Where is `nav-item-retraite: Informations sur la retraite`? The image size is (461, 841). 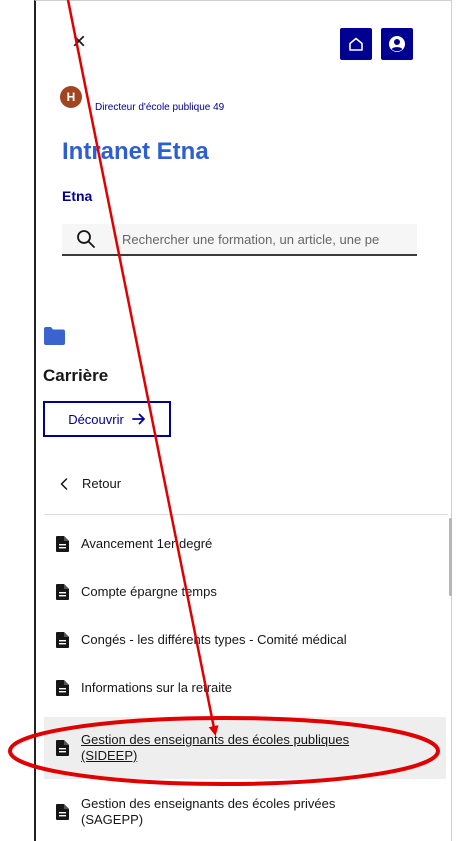
nav-item-retraite: Informations sur la retraite is located at coordinates (245, 688).